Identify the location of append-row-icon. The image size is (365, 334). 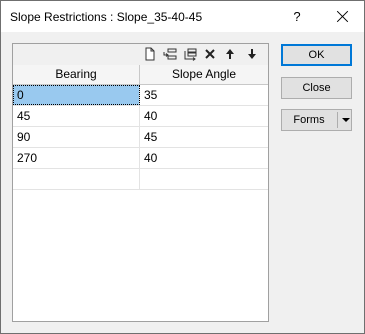
(190, 54).